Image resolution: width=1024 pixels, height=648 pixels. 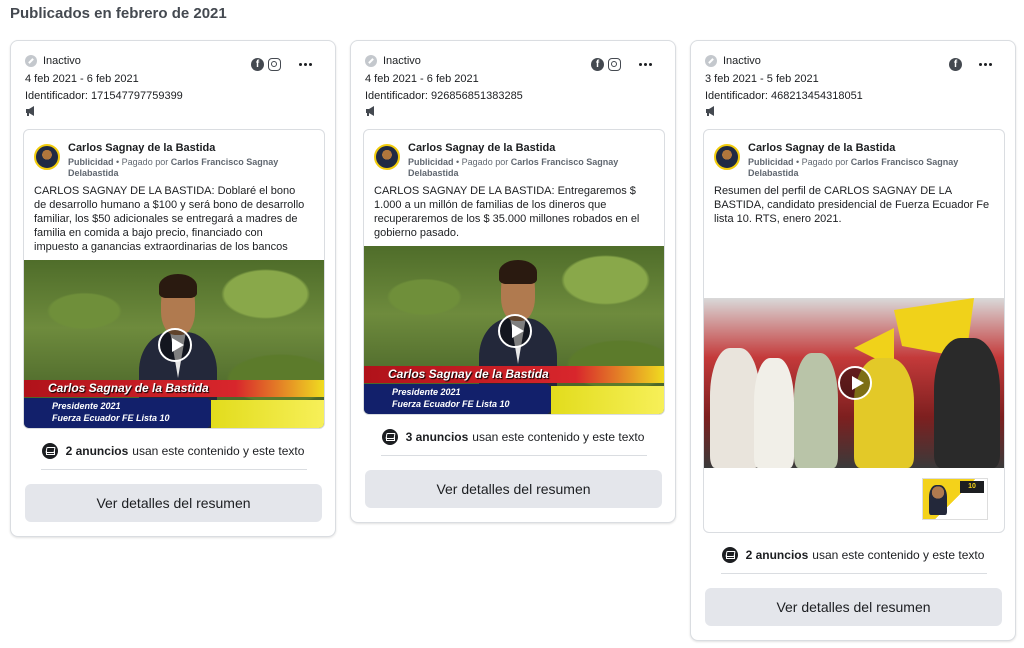 I want to click on uses-count: 3 anuncios, so click(x=437, y=437).